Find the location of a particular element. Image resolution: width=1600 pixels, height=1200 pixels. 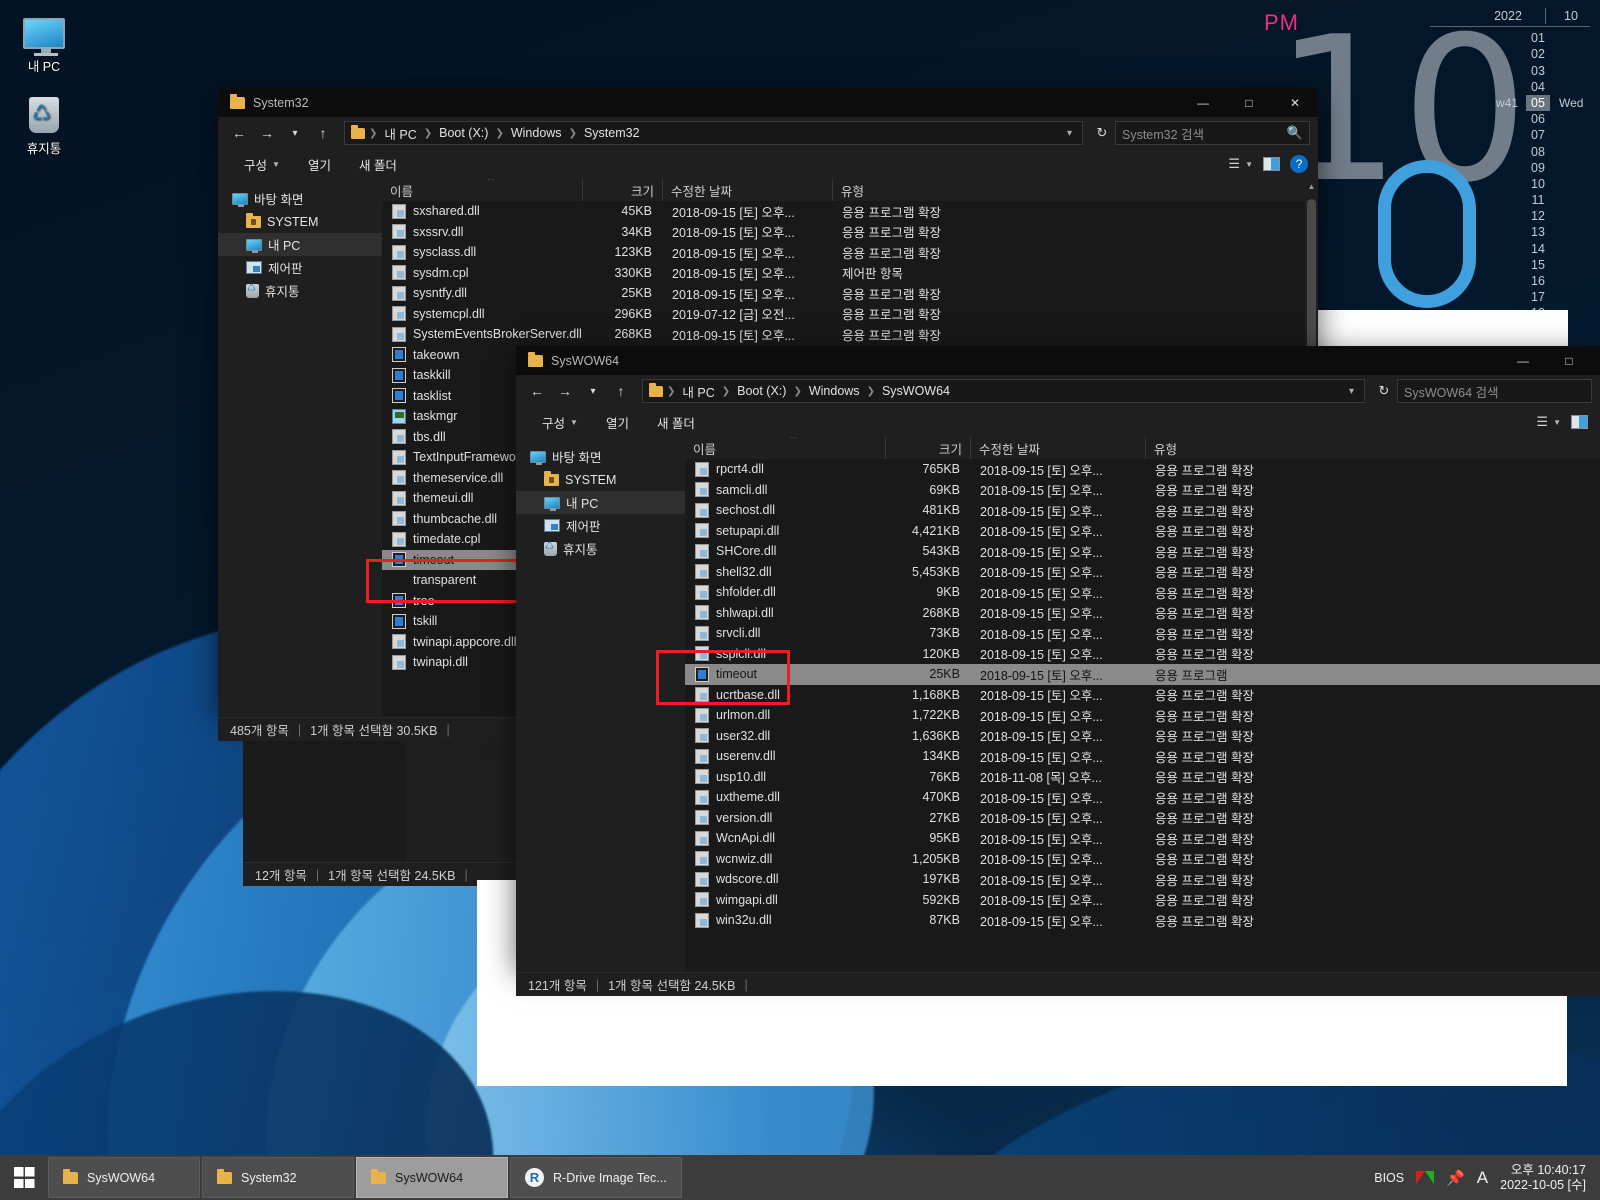

clock-tray: 오후 10:40:17 2022-10-05 [수] is located at coordinates (1543, 1178).